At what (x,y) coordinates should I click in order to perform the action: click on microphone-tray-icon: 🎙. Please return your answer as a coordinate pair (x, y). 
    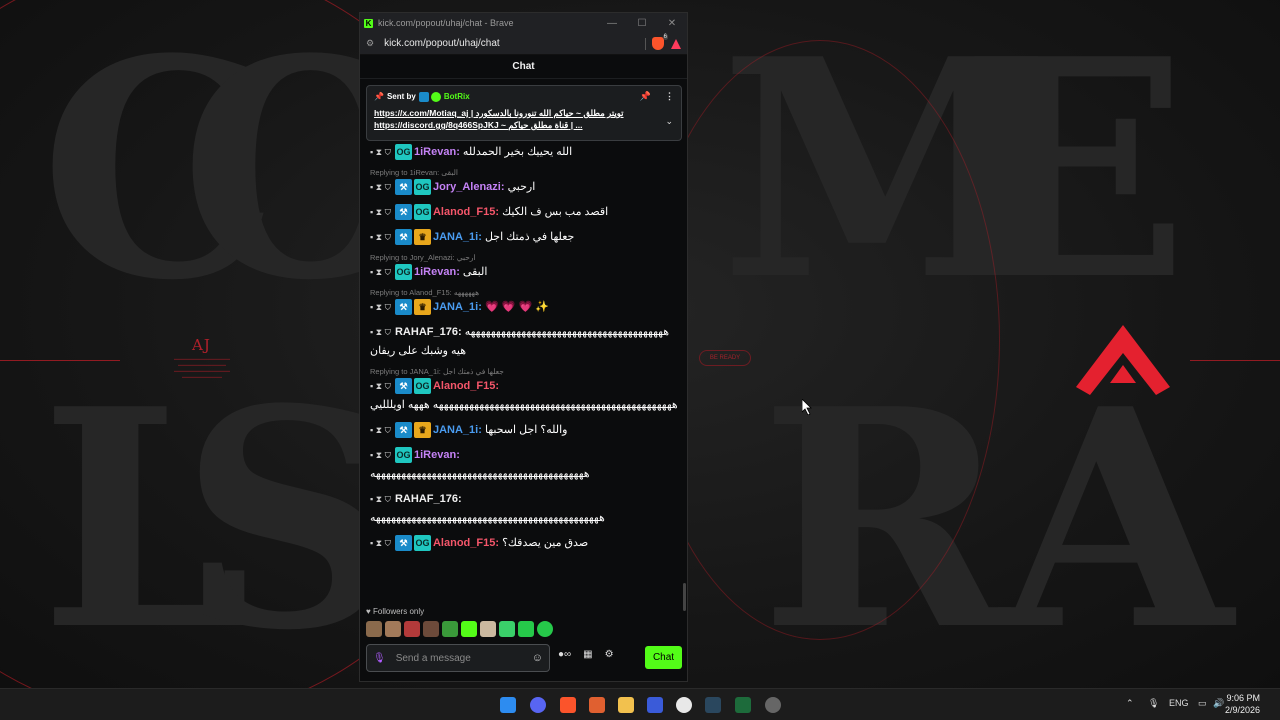
    Looking at the image, I should click on (1153, 703).